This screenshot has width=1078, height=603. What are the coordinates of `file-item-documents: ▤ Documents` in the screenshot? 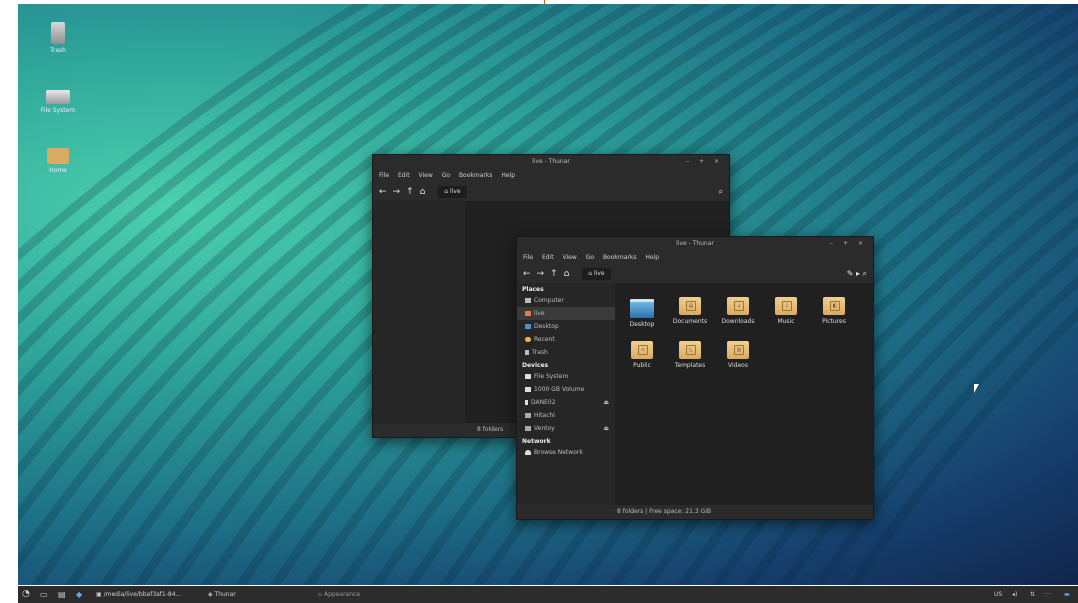 It's located at (690, 311).